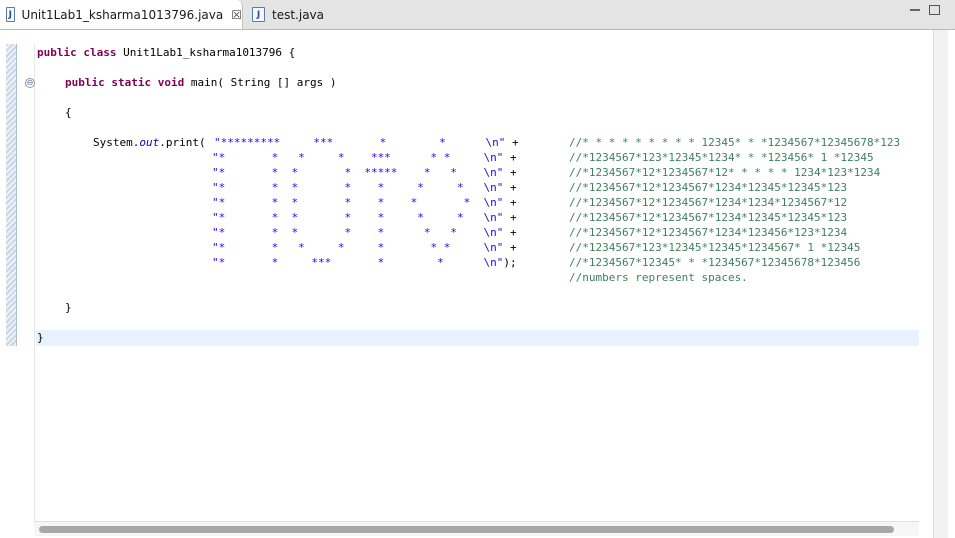 The height and width of the screenshot is (538, 955). I want to click on comment-text: //numbers represent spaces., so click(658, 277).